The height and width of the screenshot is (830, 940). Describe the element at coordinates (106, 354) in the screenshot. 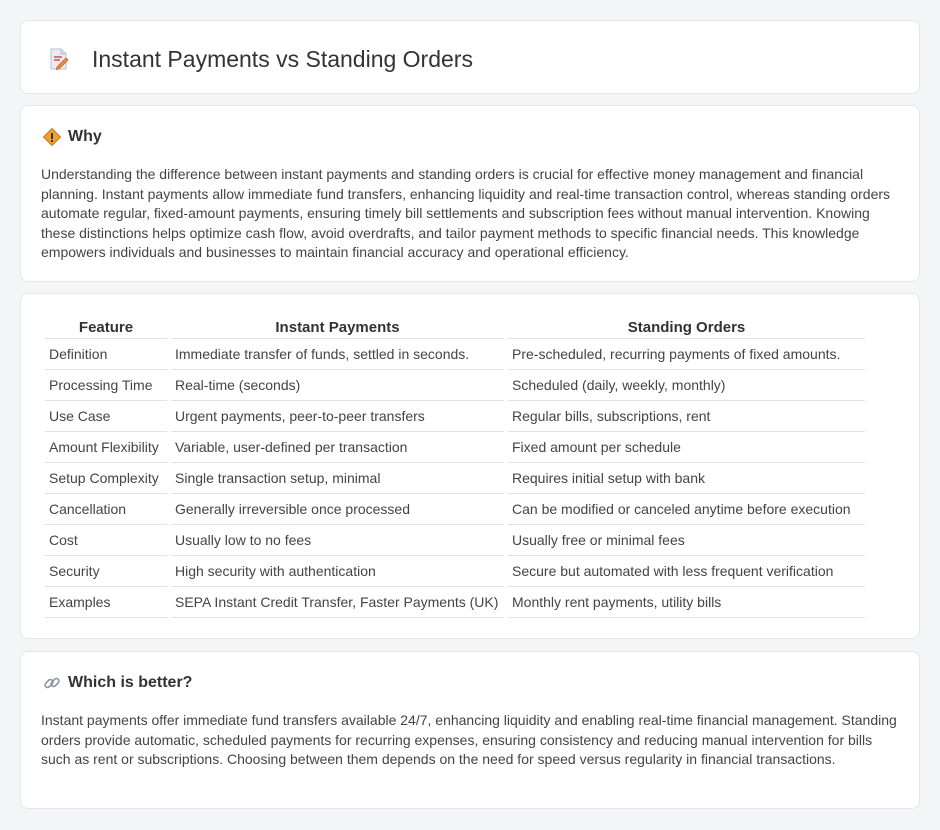

I see `table-cell: Definition` at that location.